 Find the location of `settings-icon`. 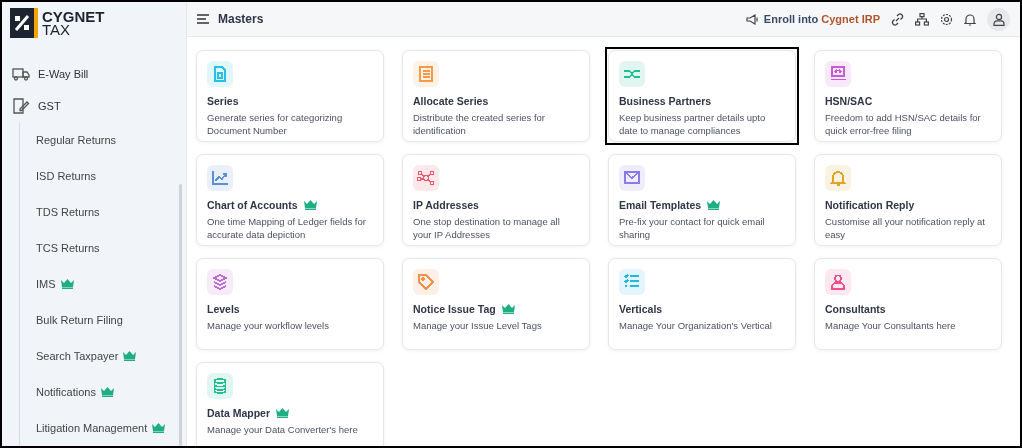

settings-icon is located at coordinates (946, 19).